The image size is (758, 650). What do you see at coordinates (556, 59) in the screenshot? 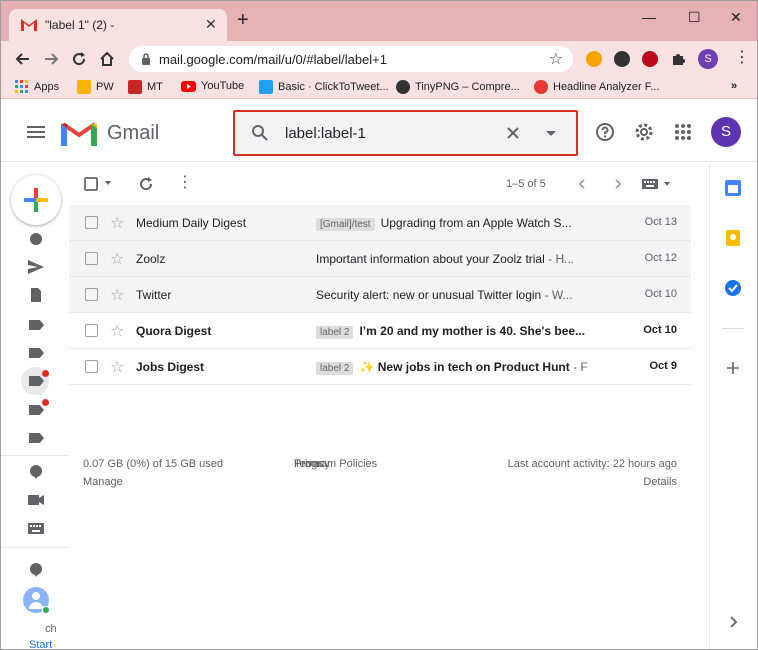
I see `bookmark-star-icon: ☆` at bounding box center [556, 59].